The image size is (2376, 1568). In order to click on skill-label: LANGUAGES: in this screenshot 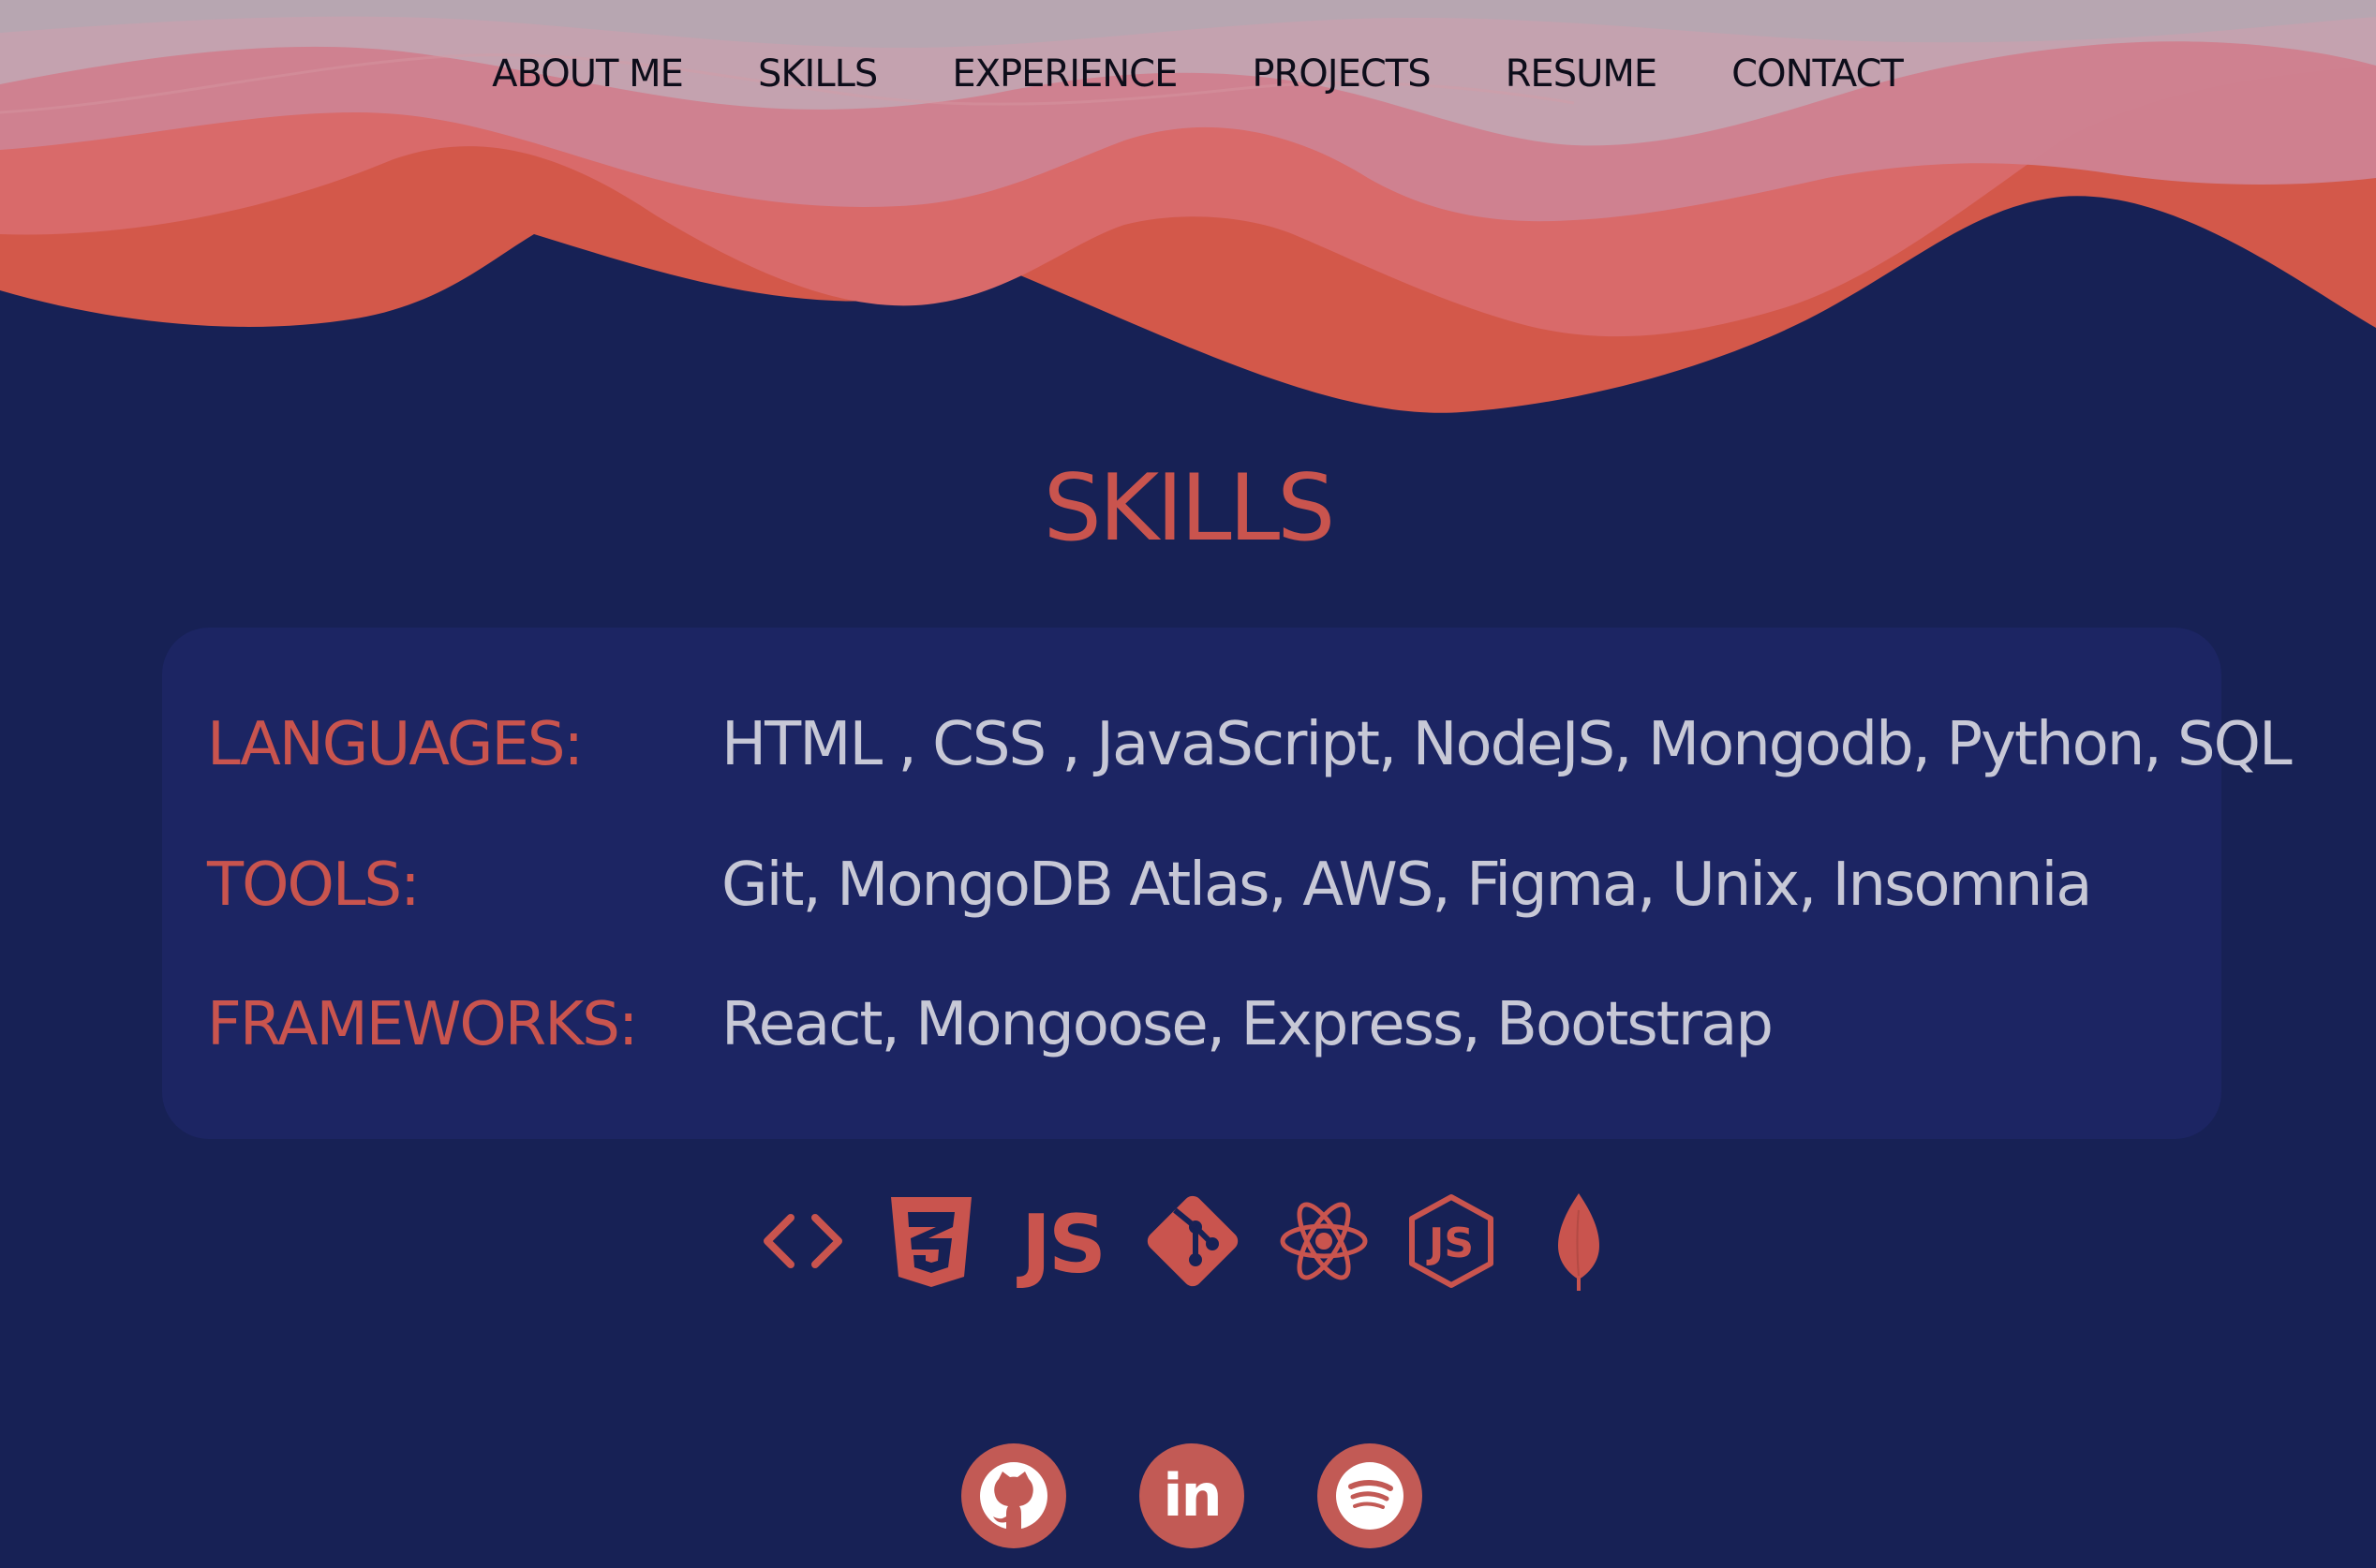, I will do `click(395, 744)`.